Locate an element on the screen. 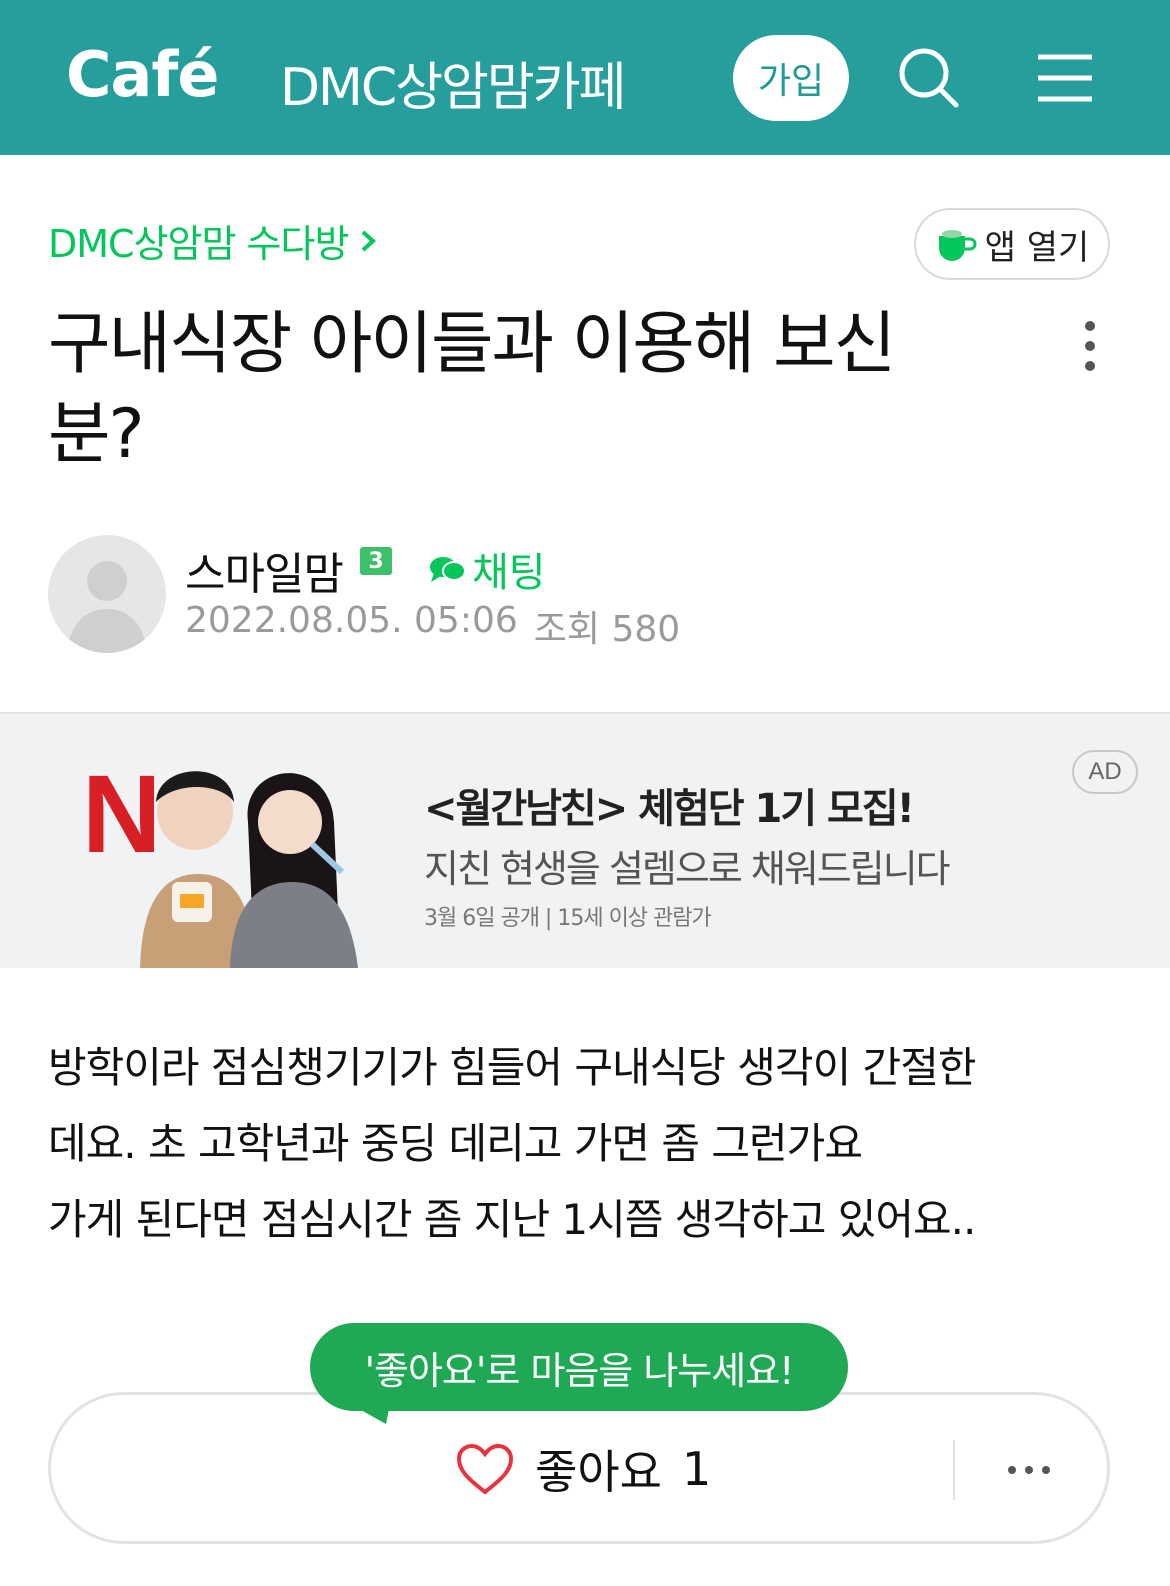 This screenshot has width=1170, height=1586. coffee-cup-icon is located at coordinates (957, 245).